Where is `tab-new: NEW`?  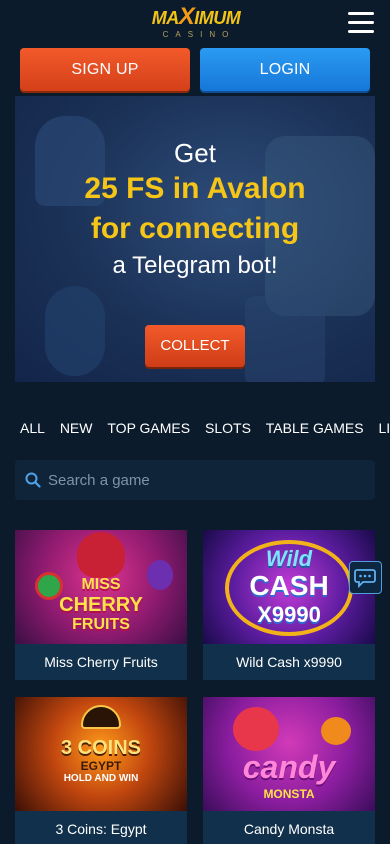 tab-new: NEW is located at coordinates (76, 428).